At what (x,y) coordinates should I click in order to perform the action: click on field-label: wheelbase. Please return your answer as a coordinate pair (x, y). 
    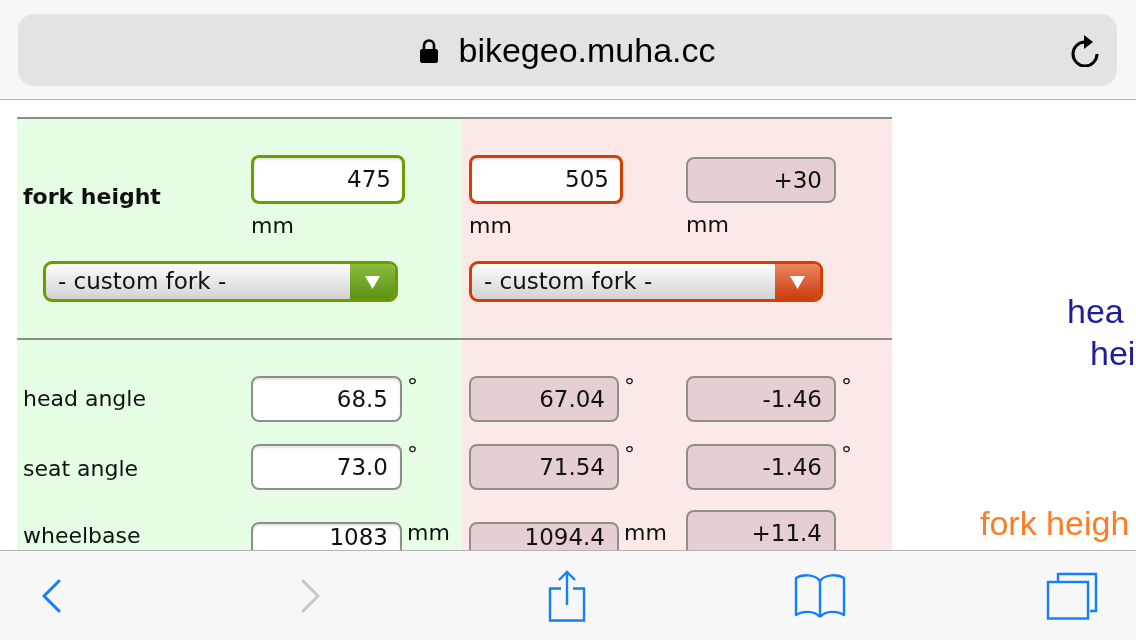
    Looking at the image, I should click on (82, 535).